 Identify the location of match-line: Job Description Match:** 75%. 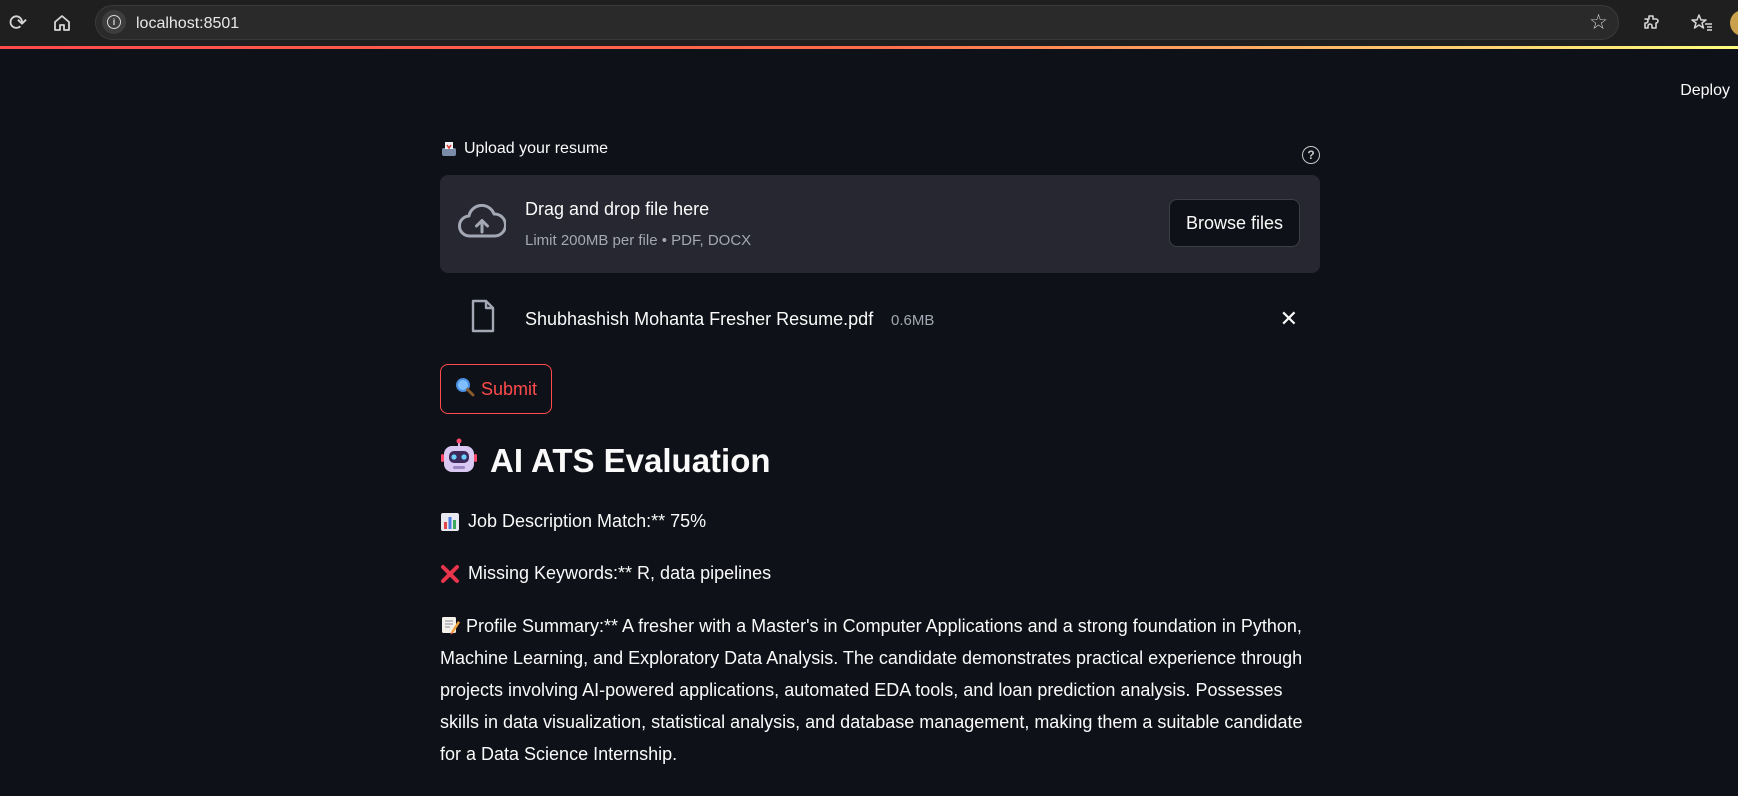
(573, 521).